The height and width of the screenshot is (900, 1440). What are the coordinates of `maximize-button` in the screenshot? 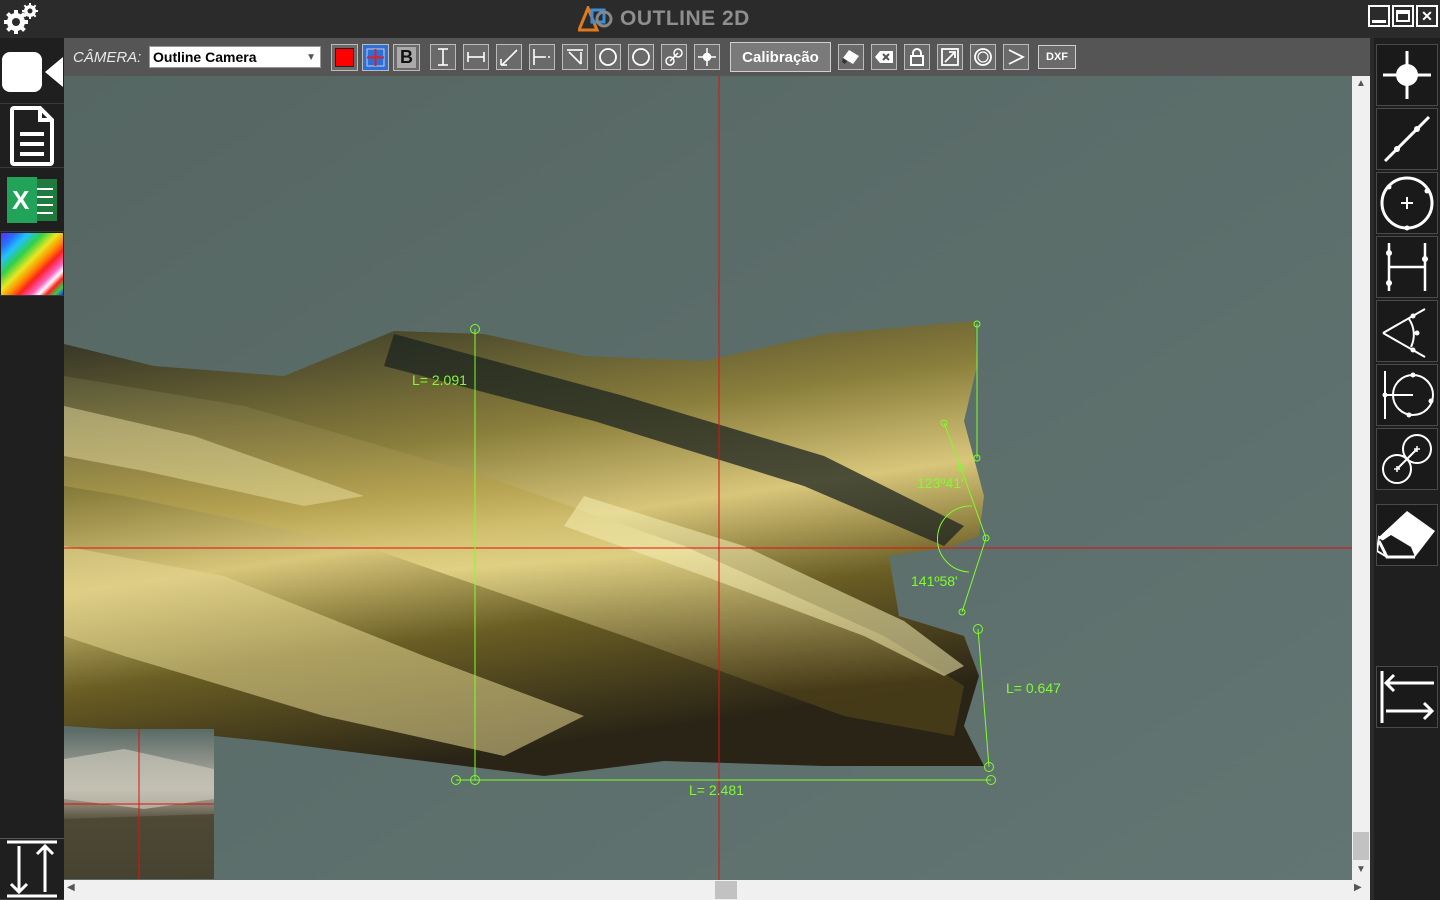 It's located at (1403, 16).